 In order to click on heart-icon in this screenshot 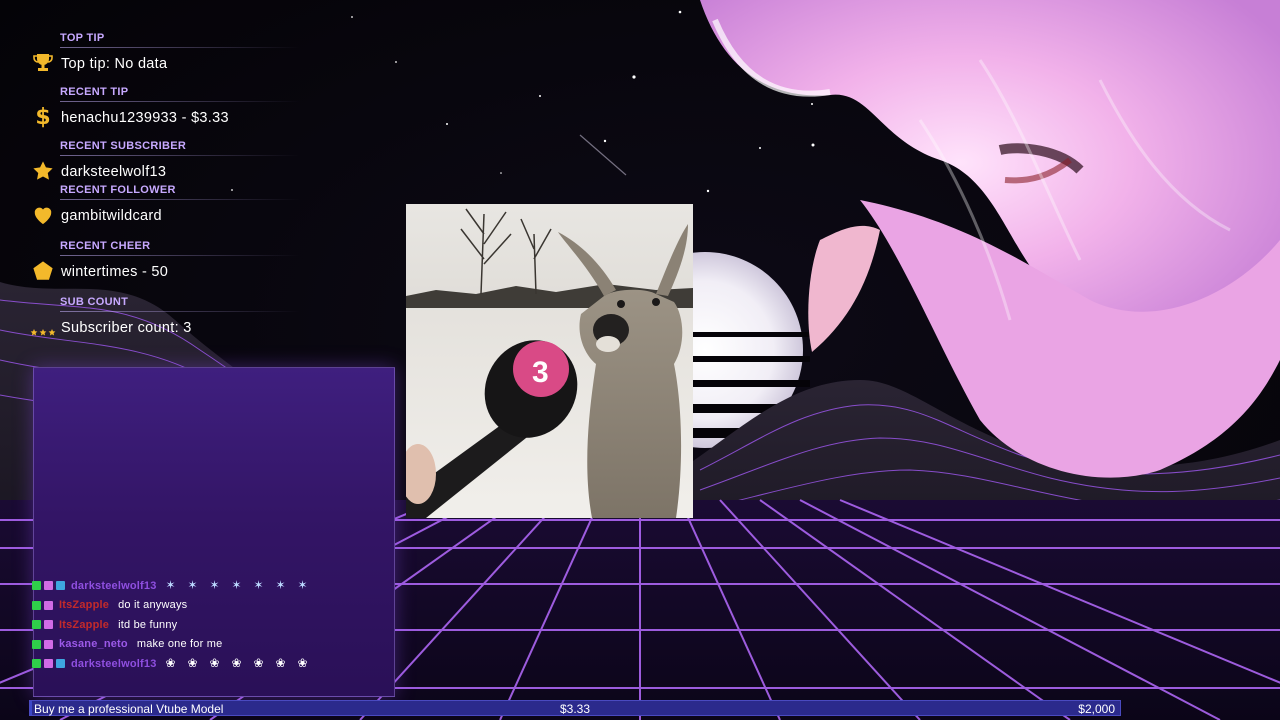, I will do `click(43, 215)`.